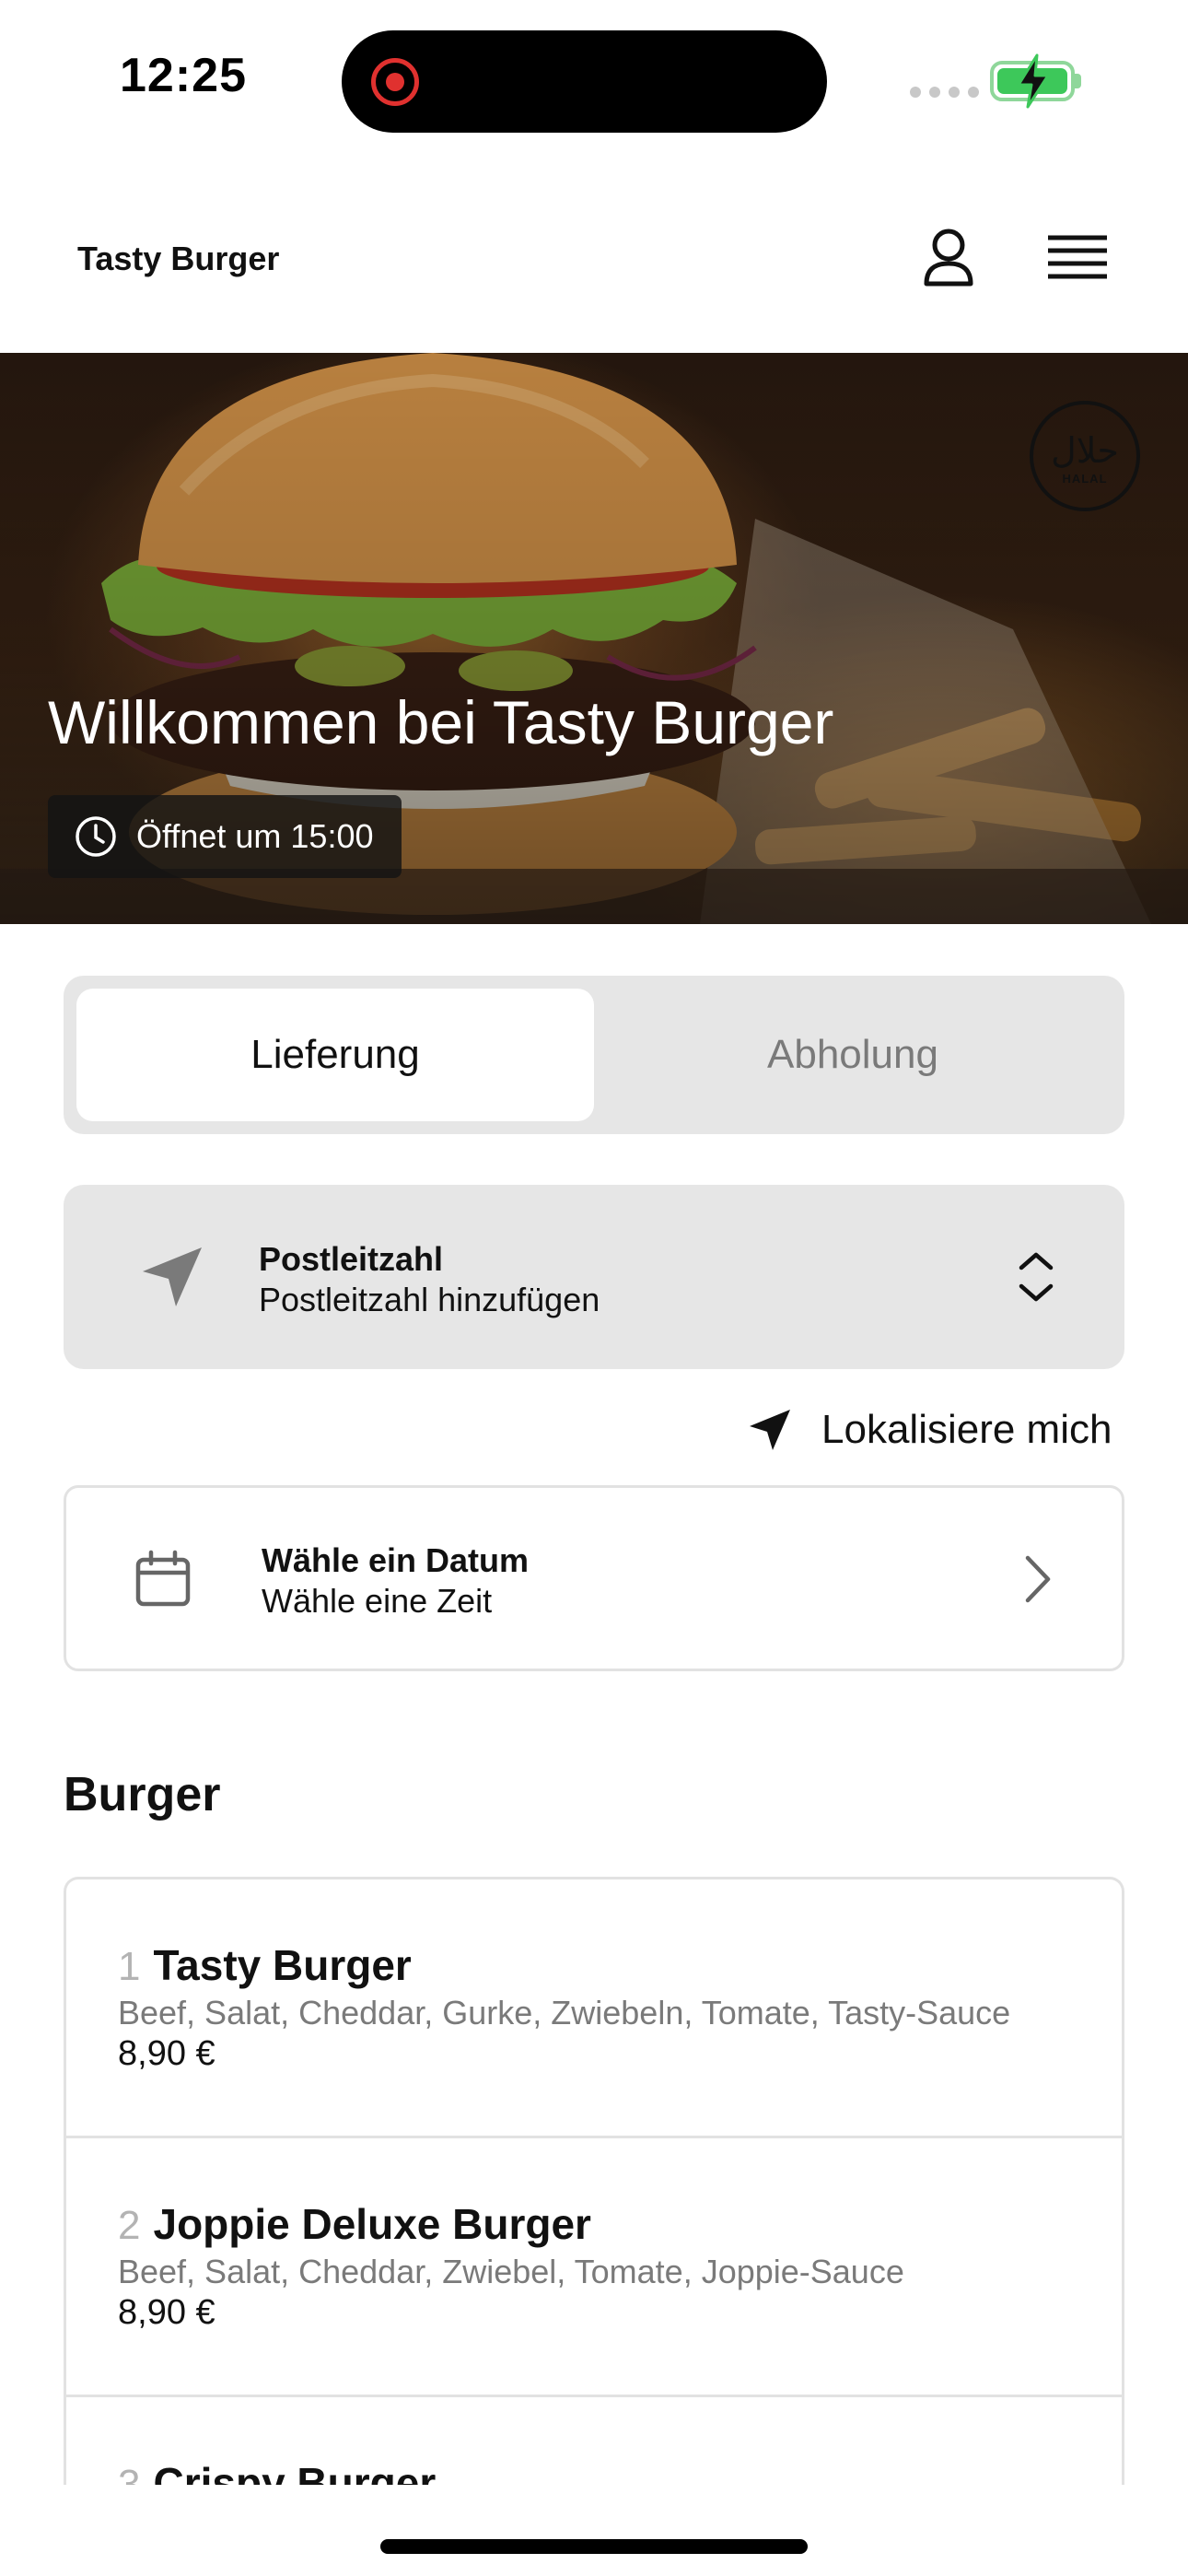  I want to click on clock-icon, so click(96, 837).